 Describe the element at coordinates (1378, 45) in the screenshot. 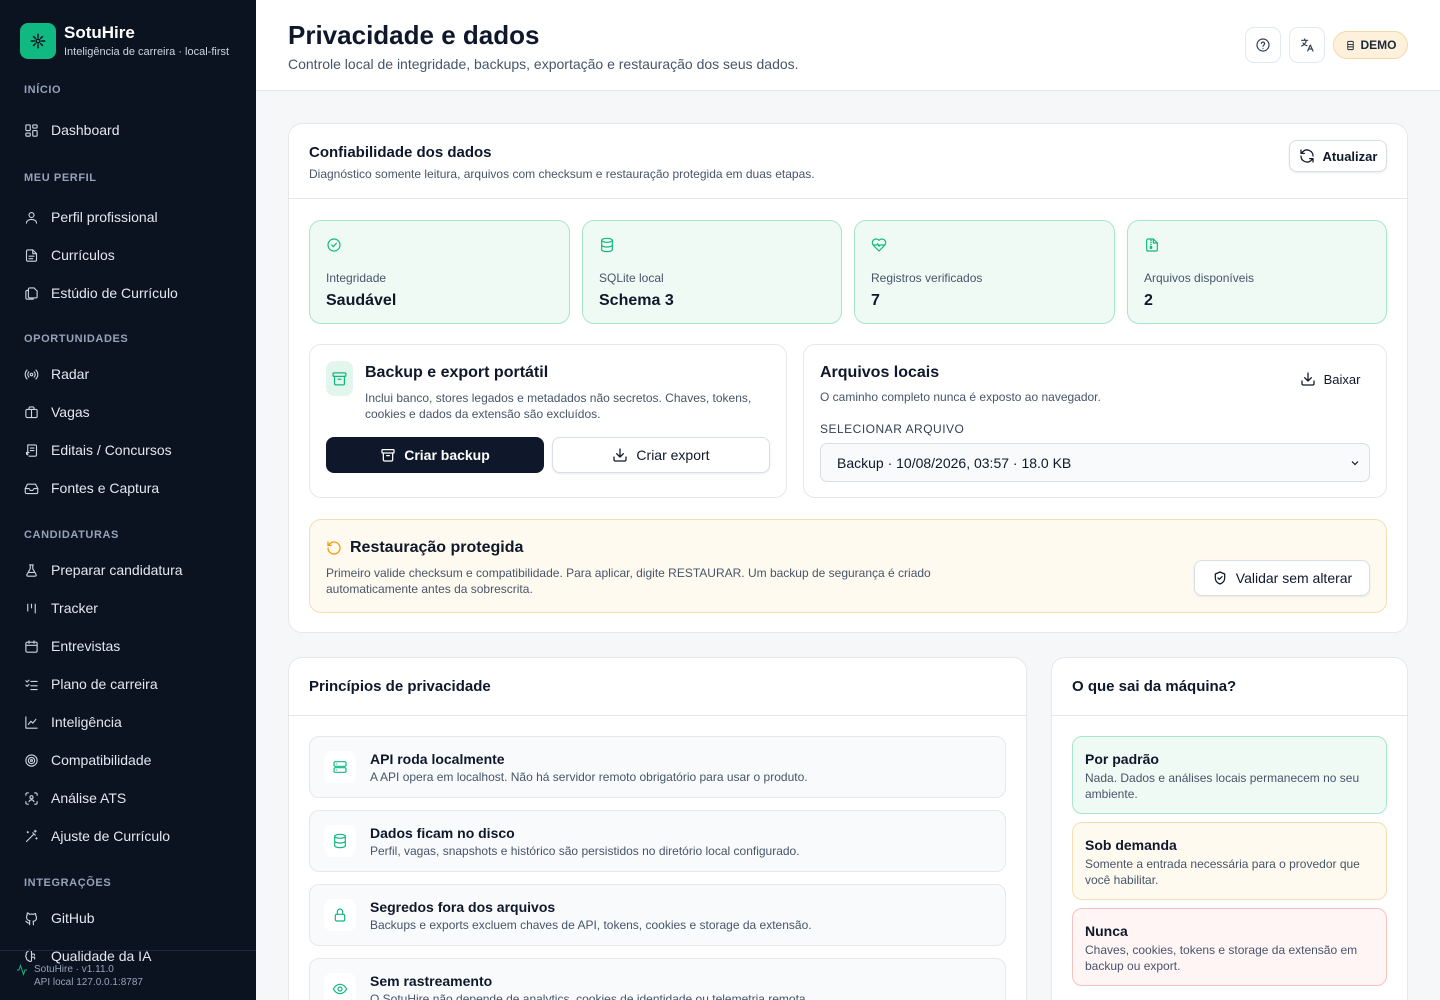

I see `demo-label: DEMO` at that location.